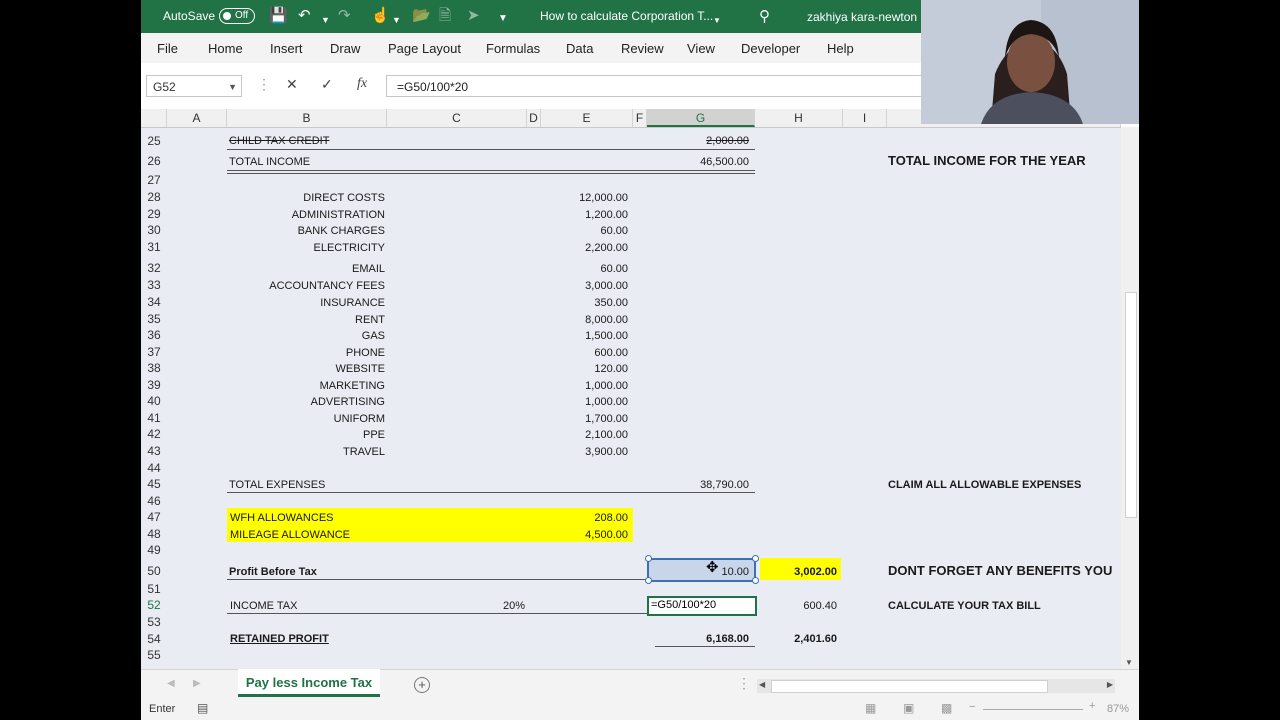 The width and height of the screenshot is (1280, 720). Describe the element at coordinates (154, 534) in the screenshot. I see `row-header: 48` at that location.